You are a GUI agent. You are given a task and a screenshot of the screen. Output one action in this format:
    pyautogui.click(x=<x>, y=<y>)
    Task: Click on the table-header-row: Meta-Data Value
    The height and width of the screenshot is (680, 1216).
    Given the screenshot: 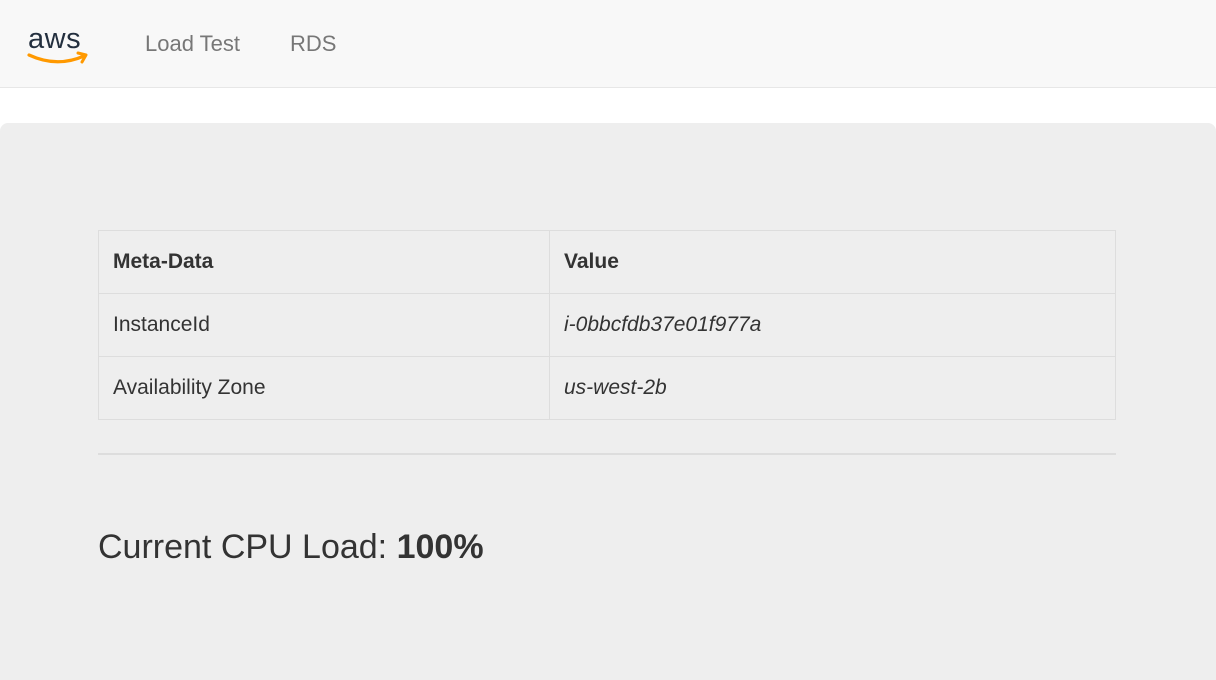 What is the action you would take?
    pyautogui.click(x=607, y=262)
    